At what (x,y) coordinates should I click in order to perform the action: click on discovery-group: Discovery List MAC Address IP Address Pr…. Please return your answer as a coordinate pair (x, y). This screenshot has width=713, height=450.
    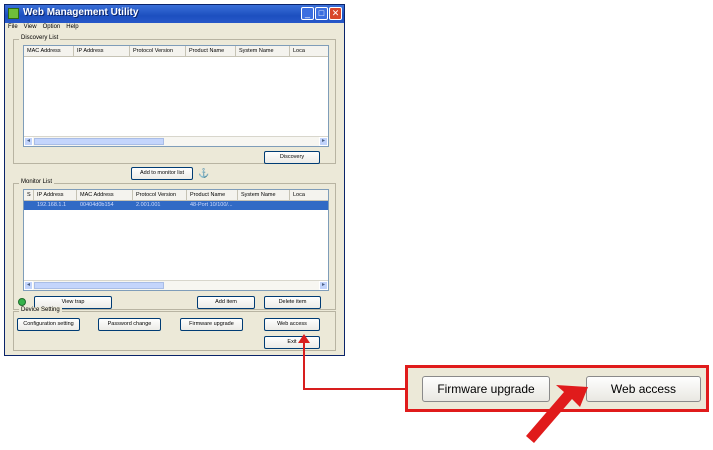
    Looking at the image, I should click on (174, 99).